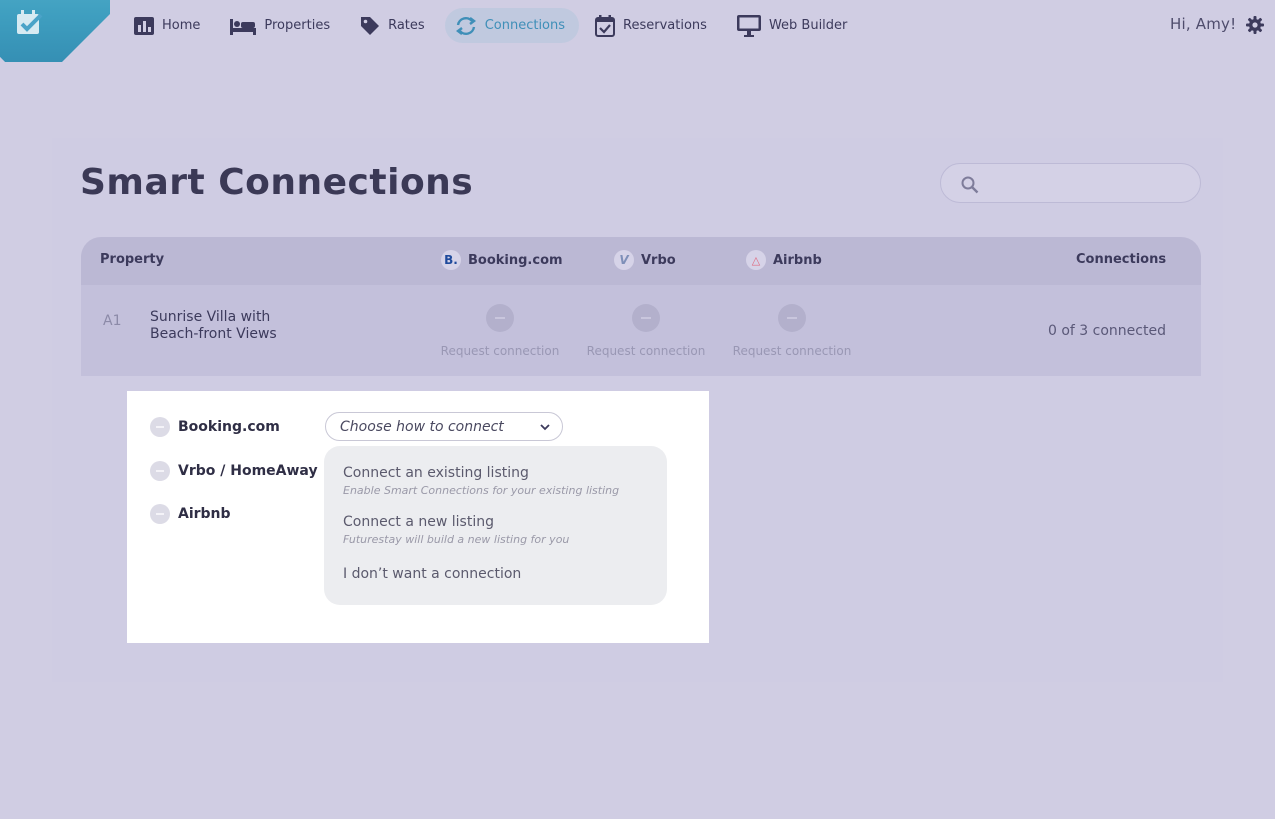  I want to click on header-vrbo-label: Vrbo, so click(658, 260).